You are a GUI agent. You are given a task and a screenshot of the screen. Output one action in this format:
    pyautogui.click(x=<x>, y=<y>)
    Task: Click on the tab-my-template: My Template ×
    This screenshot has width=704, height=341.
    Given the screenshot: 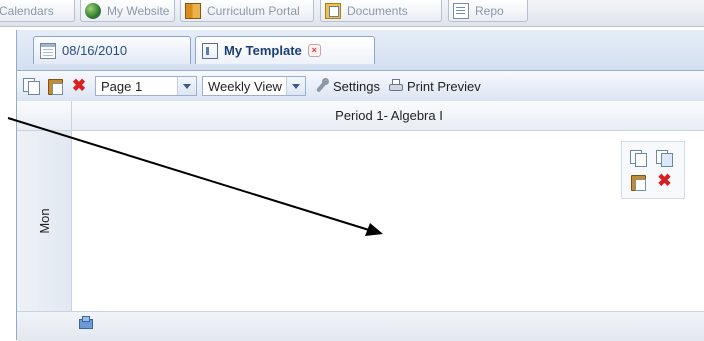 What is the action you would take?
    pyautogui.click(x=285, y=50)
    